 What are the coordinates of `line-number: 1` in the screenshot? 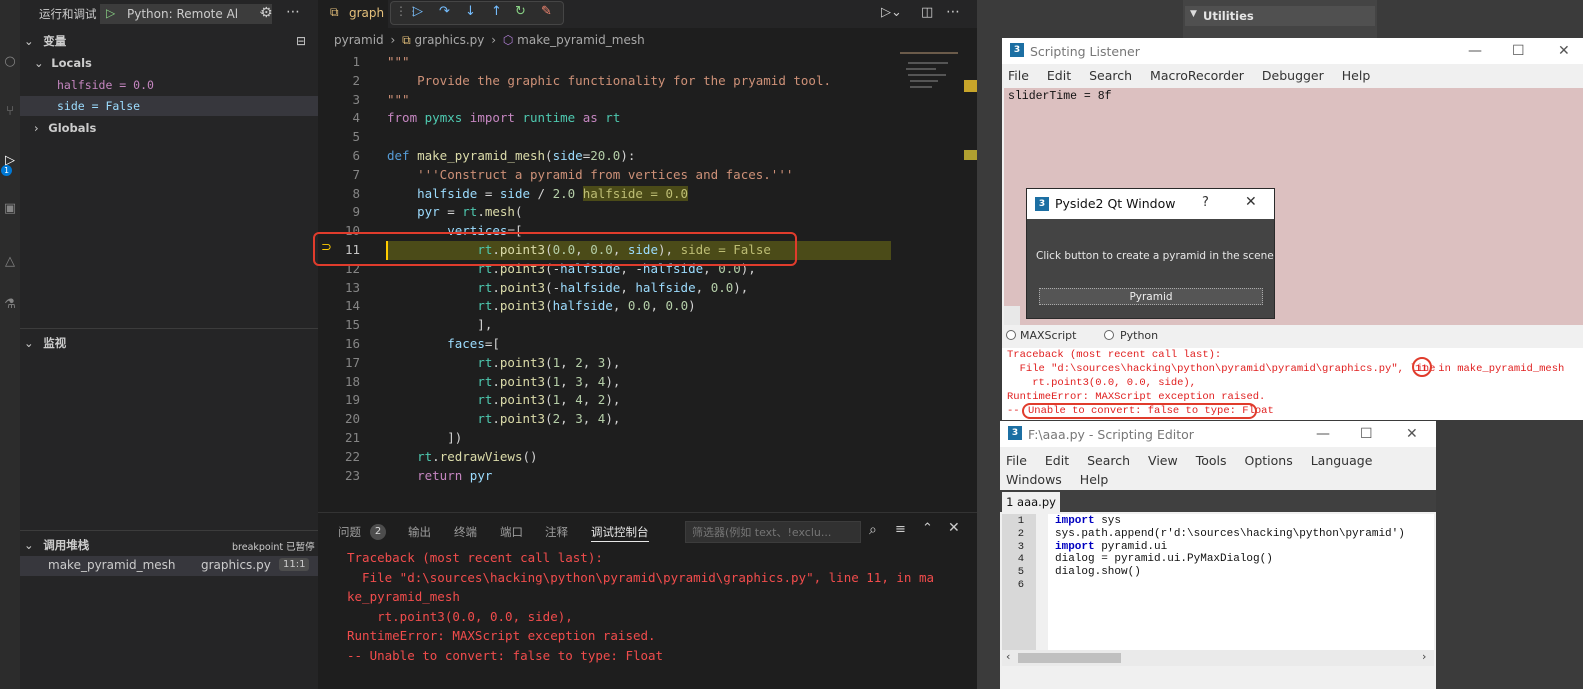 It's located at (339, 61).